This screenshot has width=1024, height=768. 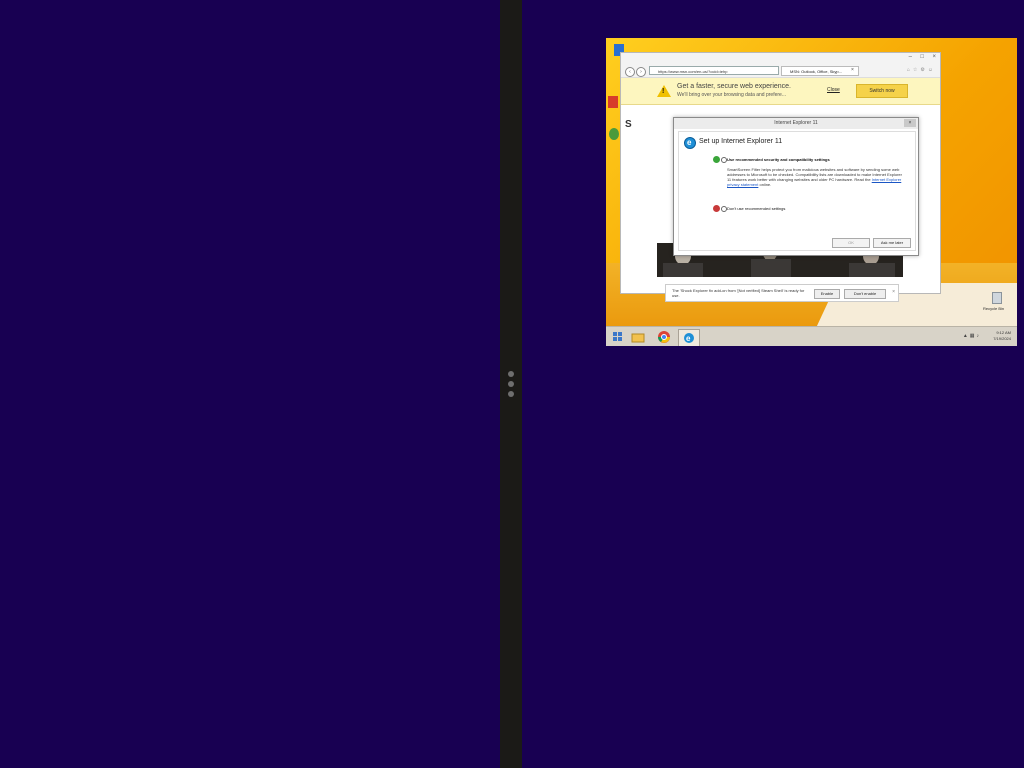 I want to click on ok-button: OK, so click(x=851, y=243).